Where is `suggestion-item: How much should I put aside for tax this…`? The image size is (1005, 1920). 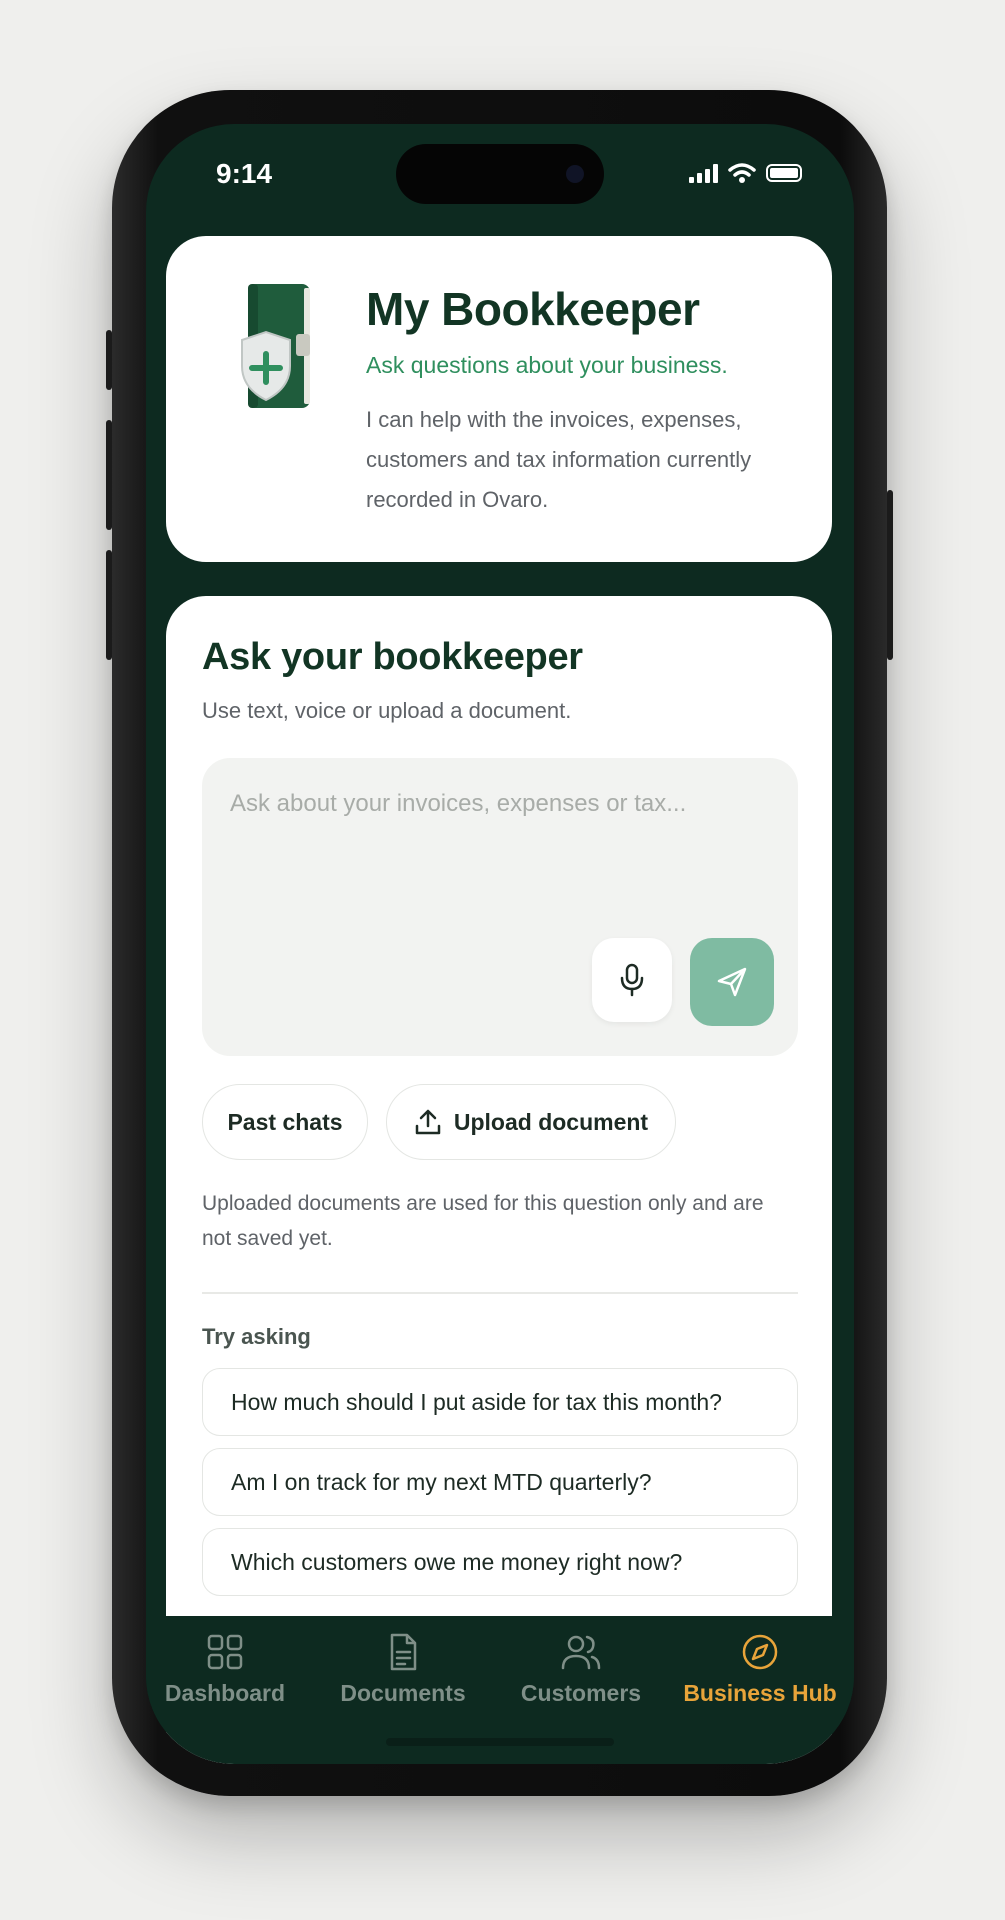
suggestion-item: How much should I put aside for tax this… is located at coordinates (500, 1402).